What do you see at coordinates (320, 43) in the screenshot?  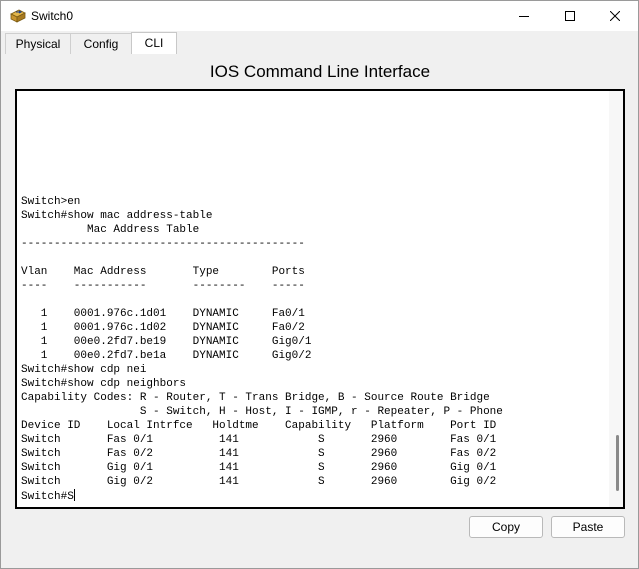 I see `tab-bar: Physical Config CLI` at bounding box center [320, 43].